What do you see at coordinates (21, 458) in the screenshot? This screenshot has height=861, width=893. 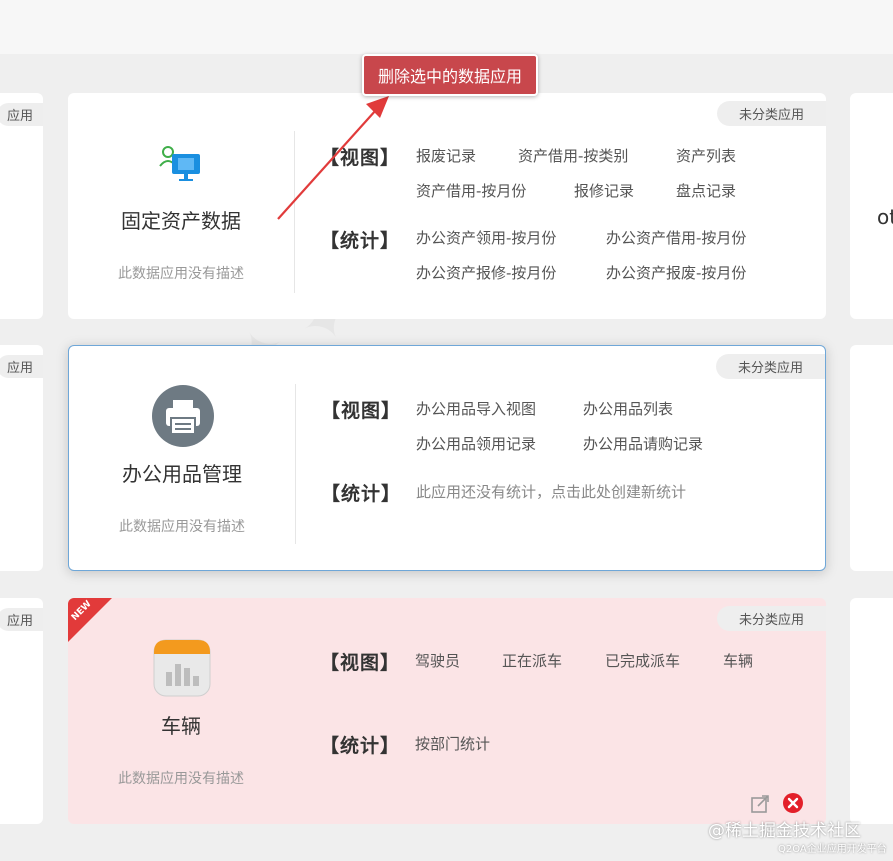 I see `side-card-left-2: 应用` at bounding box center [21, 458].